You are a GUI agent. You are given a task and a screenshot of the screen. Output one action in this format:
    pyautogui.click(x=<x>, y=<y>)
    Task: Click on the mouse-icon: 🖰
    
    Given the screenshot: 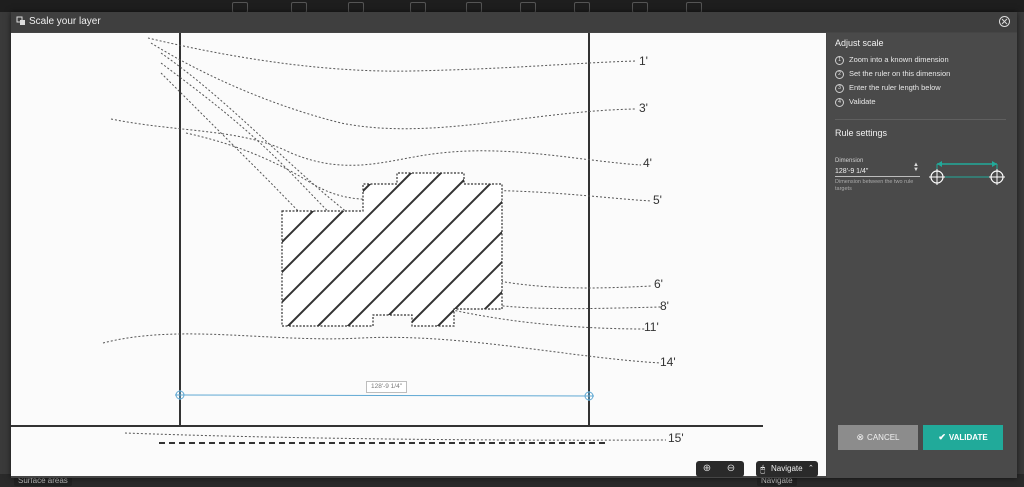 What is the action you would take?
    pyautogui.click(x=763, y=469)
    